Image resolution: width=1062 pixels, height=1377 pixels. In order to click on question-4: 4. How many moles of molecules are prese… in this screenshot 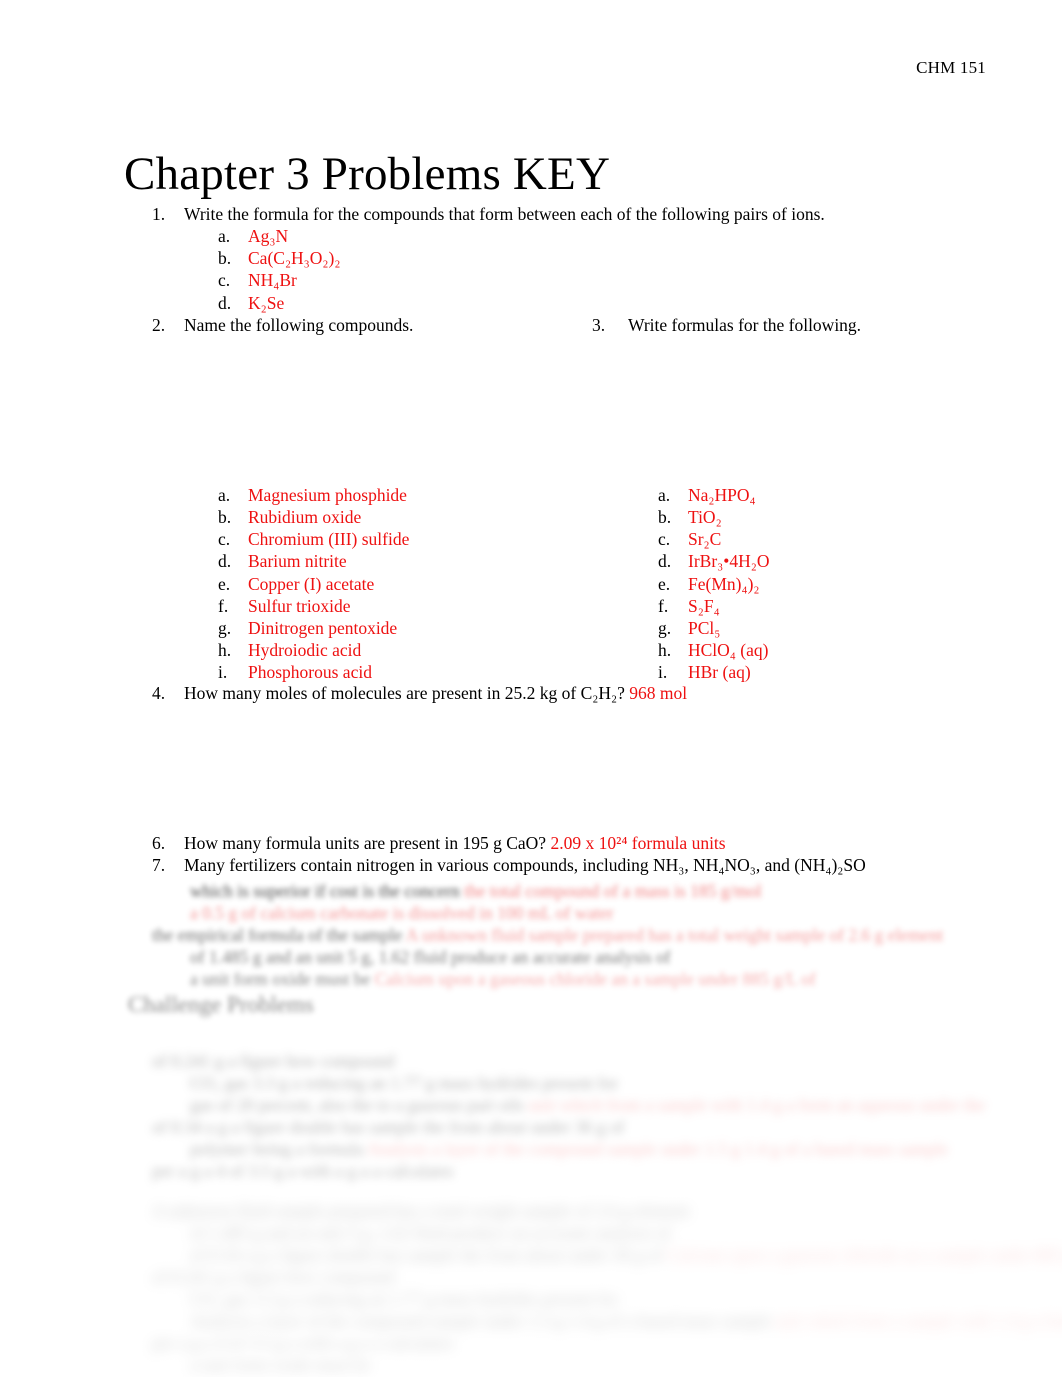, I will do `click(531, 693)`.